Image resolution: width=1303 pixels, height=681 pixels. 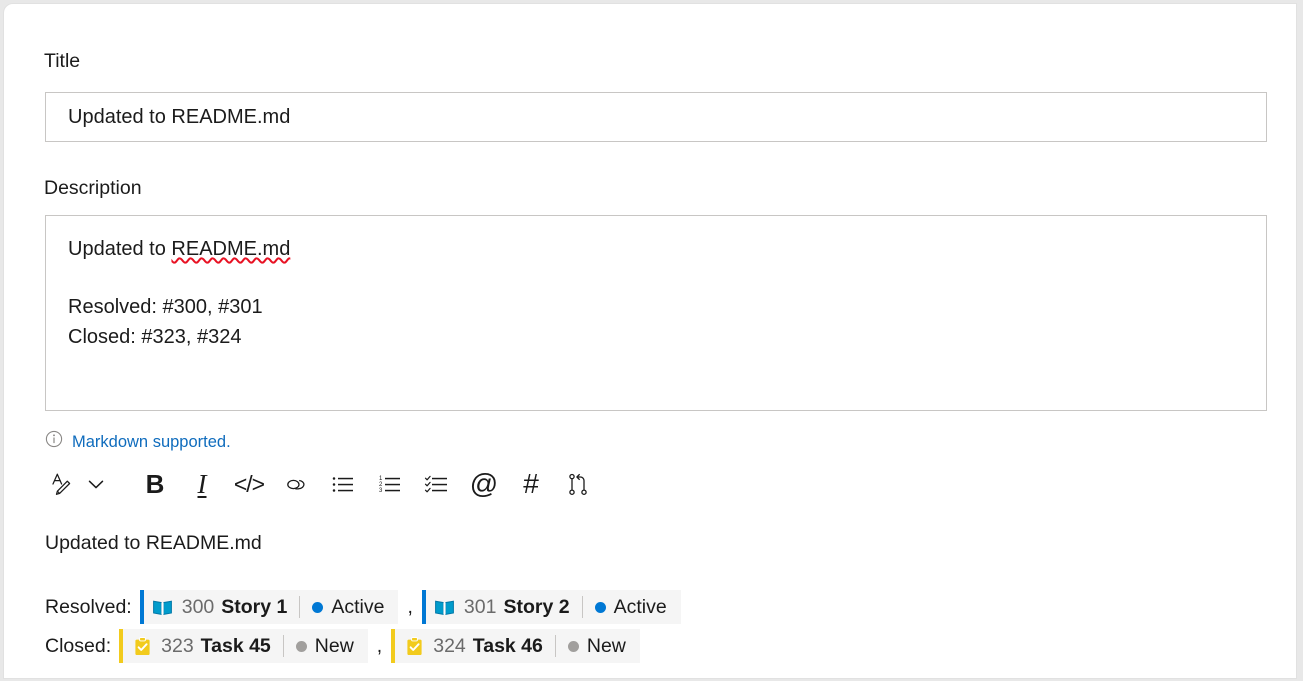 What do you see at coordinates (296, 484) in the screenshot?
I see `link-icon` at bounding box center [296, 484].